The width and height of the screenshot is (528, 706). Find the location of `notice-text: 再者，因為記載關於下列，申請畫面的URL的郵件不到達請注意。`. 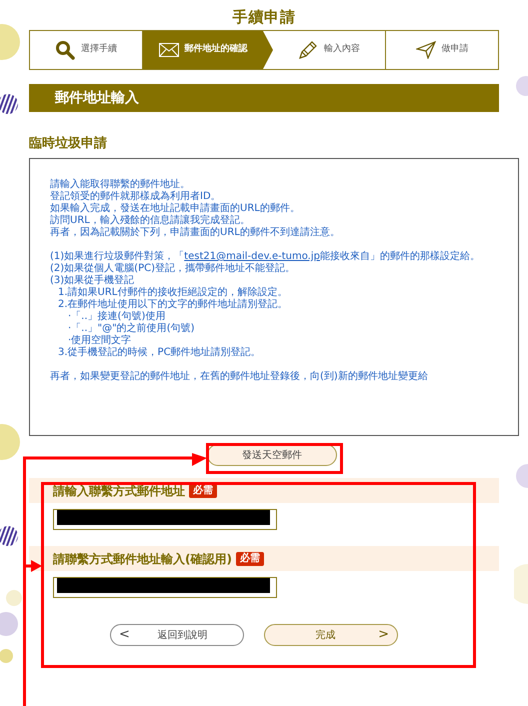

notice-text: 再者，因為記載關於下列，申請畫面的URL的郵件不到達請注意。 is located at coordinates (195, 232).